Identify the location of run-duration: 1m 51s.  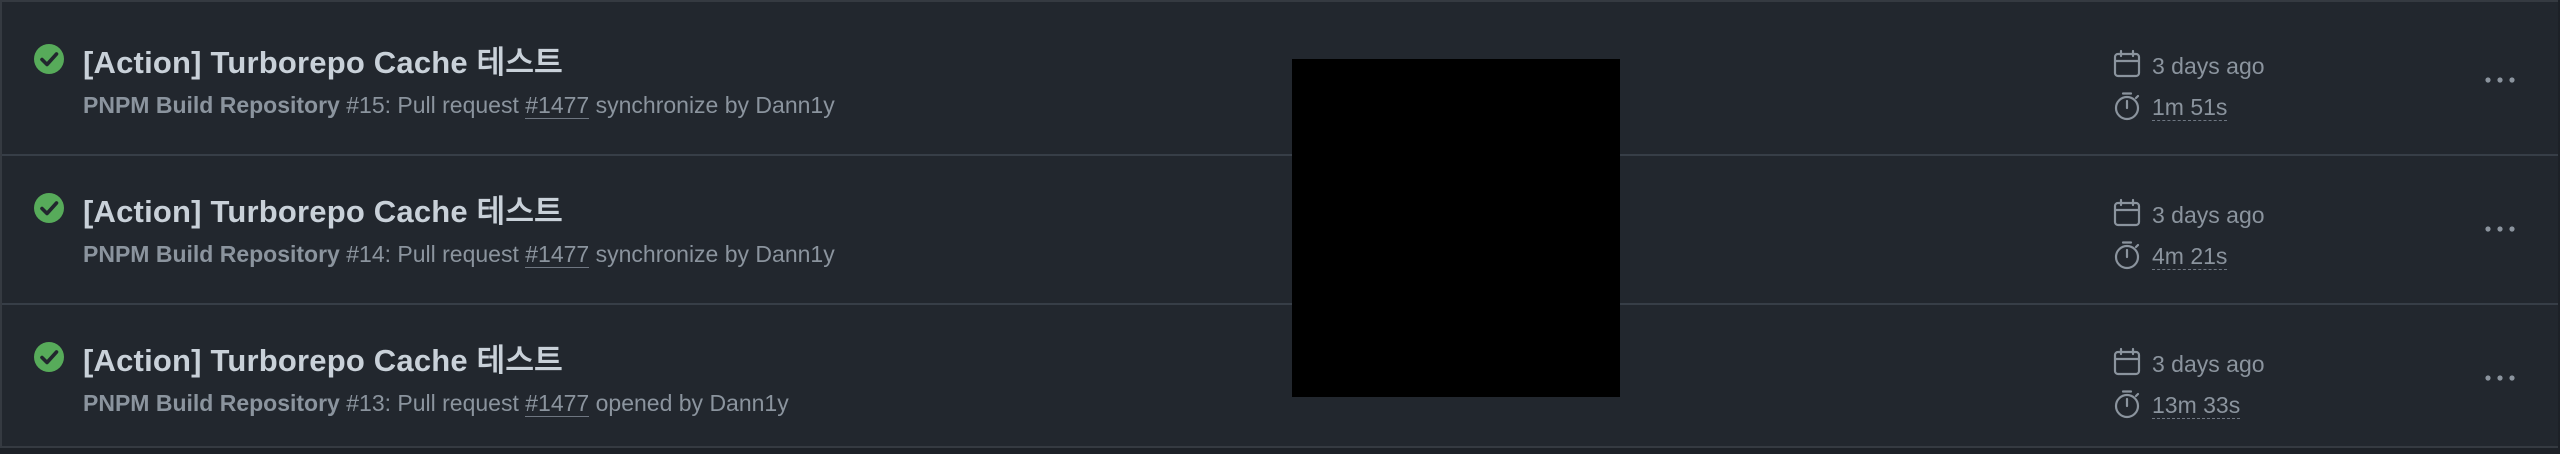
(2190, 107).